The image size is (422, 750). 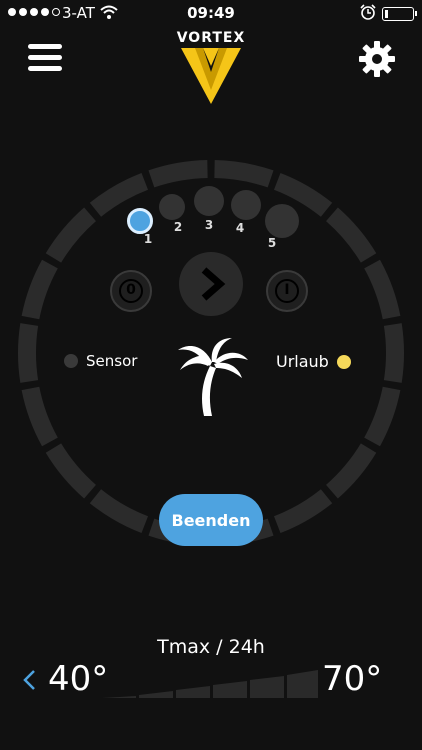 What do you see at coordinates (213, 377) in the screenshot?
I see `palm-tree-icon` at bounding box center [213, 377].